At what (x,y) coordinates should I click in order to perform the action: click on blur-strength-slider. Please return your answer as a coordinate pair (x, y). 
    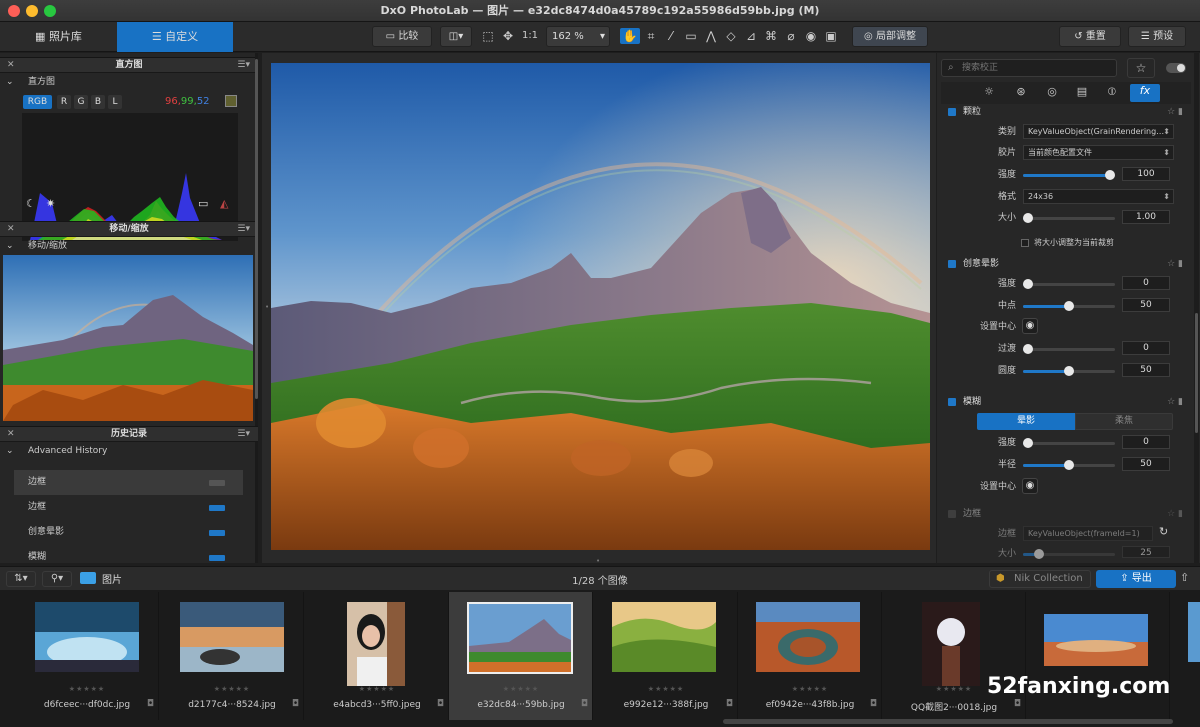
    Looking at the image, I should click on (1069, 443).